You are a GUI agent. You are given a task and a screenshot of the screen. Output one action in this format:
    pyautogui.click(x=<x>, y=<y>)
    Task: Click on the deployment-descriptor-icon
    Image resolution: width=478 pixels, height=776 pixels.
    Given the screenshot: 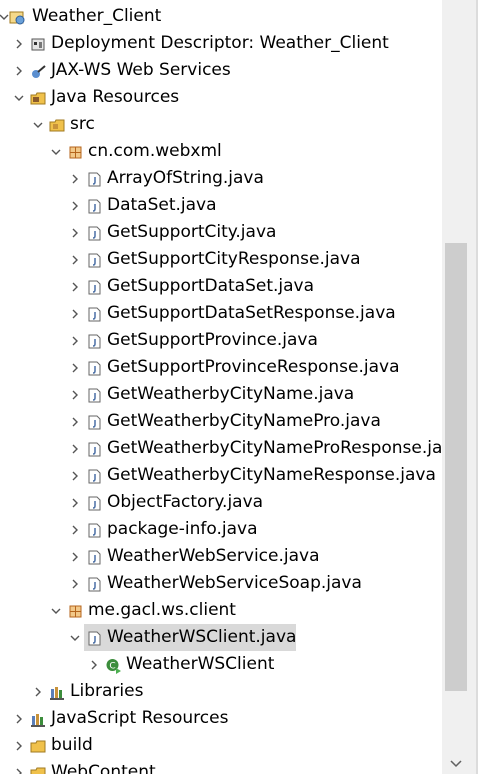 What is the action you would take?
    pyautogui.click(x=38, y=43)
    